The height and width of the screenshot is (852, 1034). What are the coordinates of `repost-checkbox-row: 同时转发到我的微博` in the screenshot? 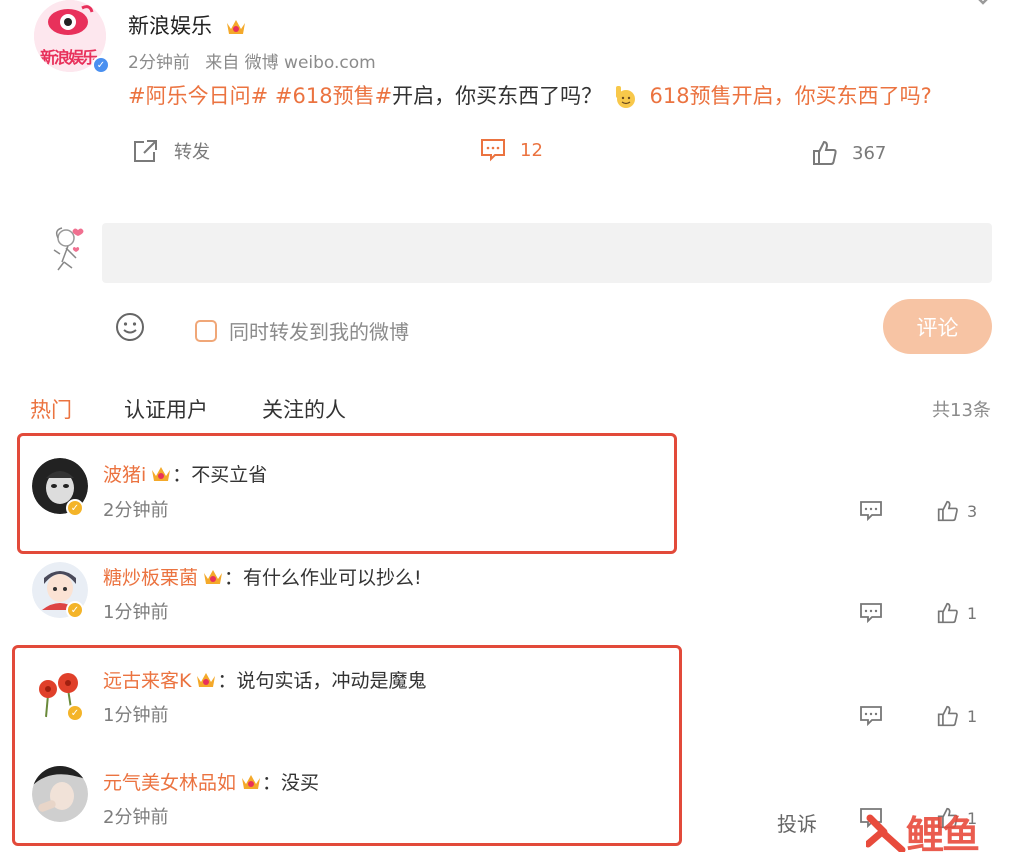 It's located at (302, 330).